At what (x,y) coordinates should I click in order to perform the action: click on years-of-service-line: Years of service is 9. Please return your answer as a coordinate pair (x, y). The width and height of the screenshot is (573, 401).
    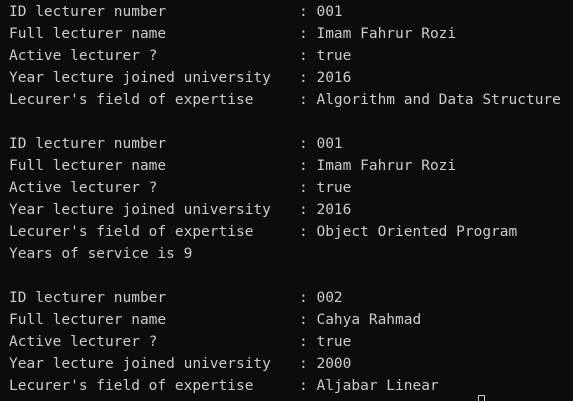
    Looking at the image, I should click on (101, 254).